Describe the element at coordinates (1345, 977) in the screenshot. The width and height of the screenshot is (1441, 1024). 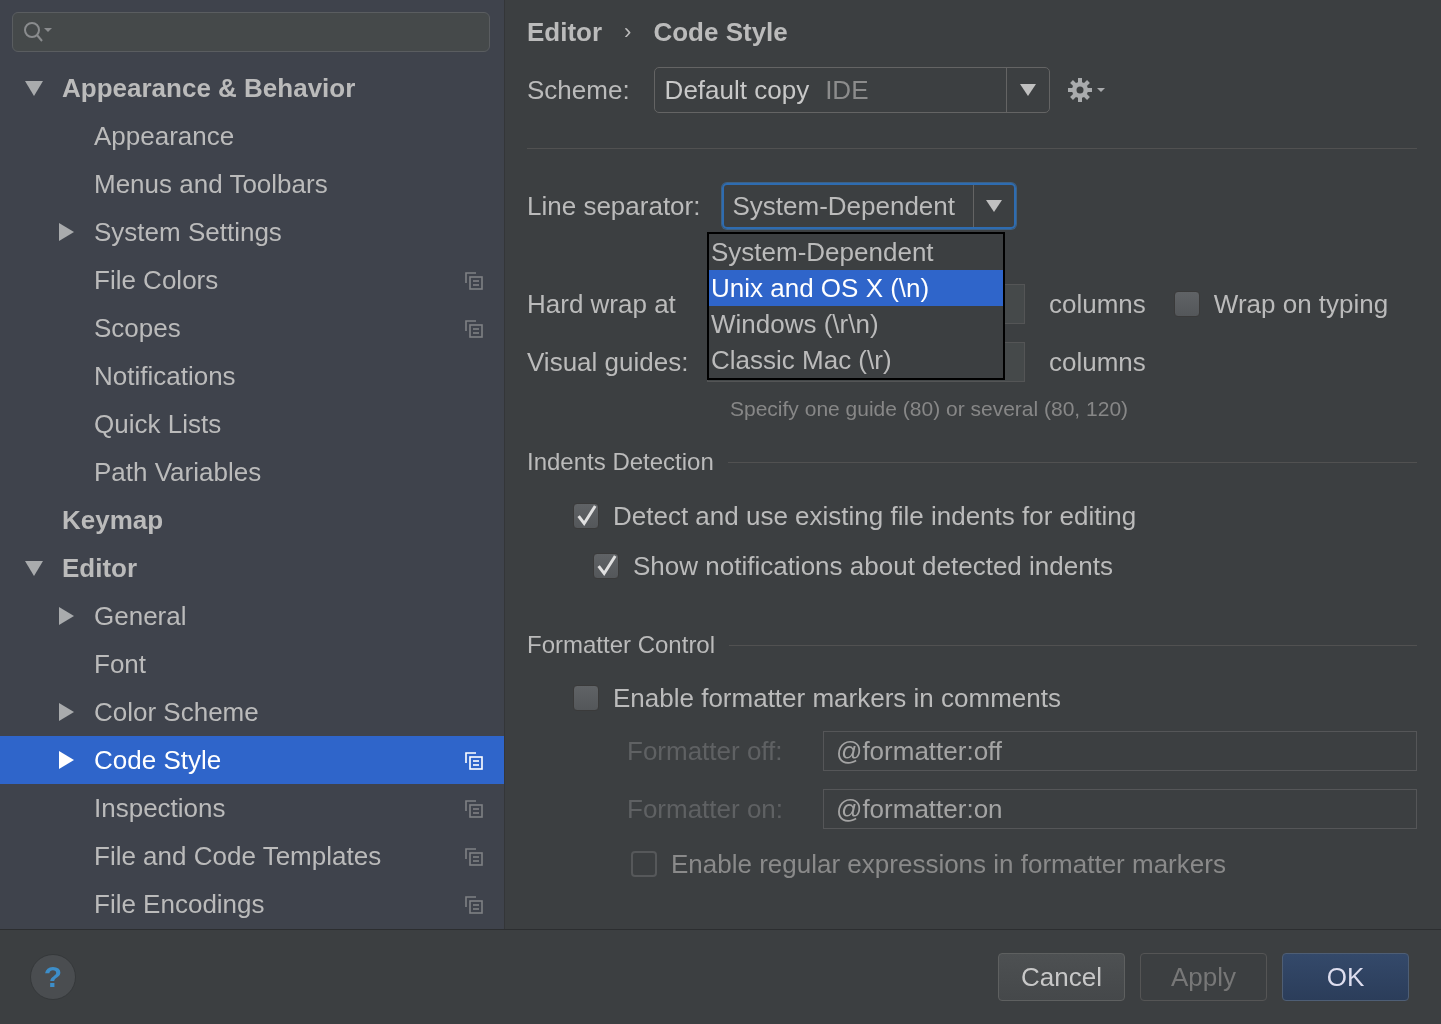
I see `dialog-button: OK` at that location.